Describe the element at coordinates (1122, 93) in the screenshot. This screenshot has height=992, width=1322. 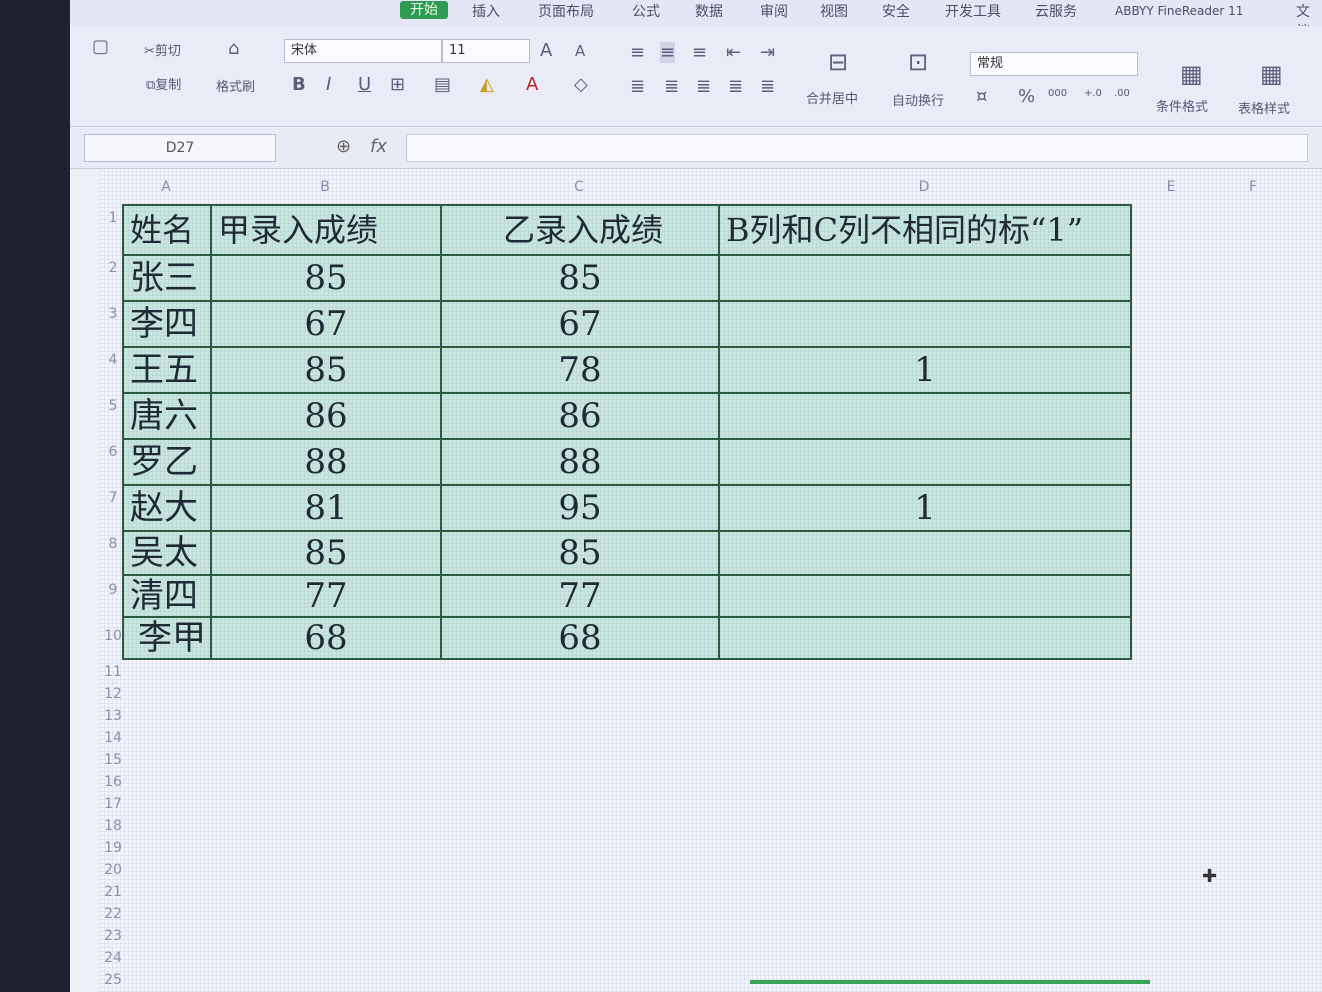
I see `decrease-decimal-icon: .00` at that location.